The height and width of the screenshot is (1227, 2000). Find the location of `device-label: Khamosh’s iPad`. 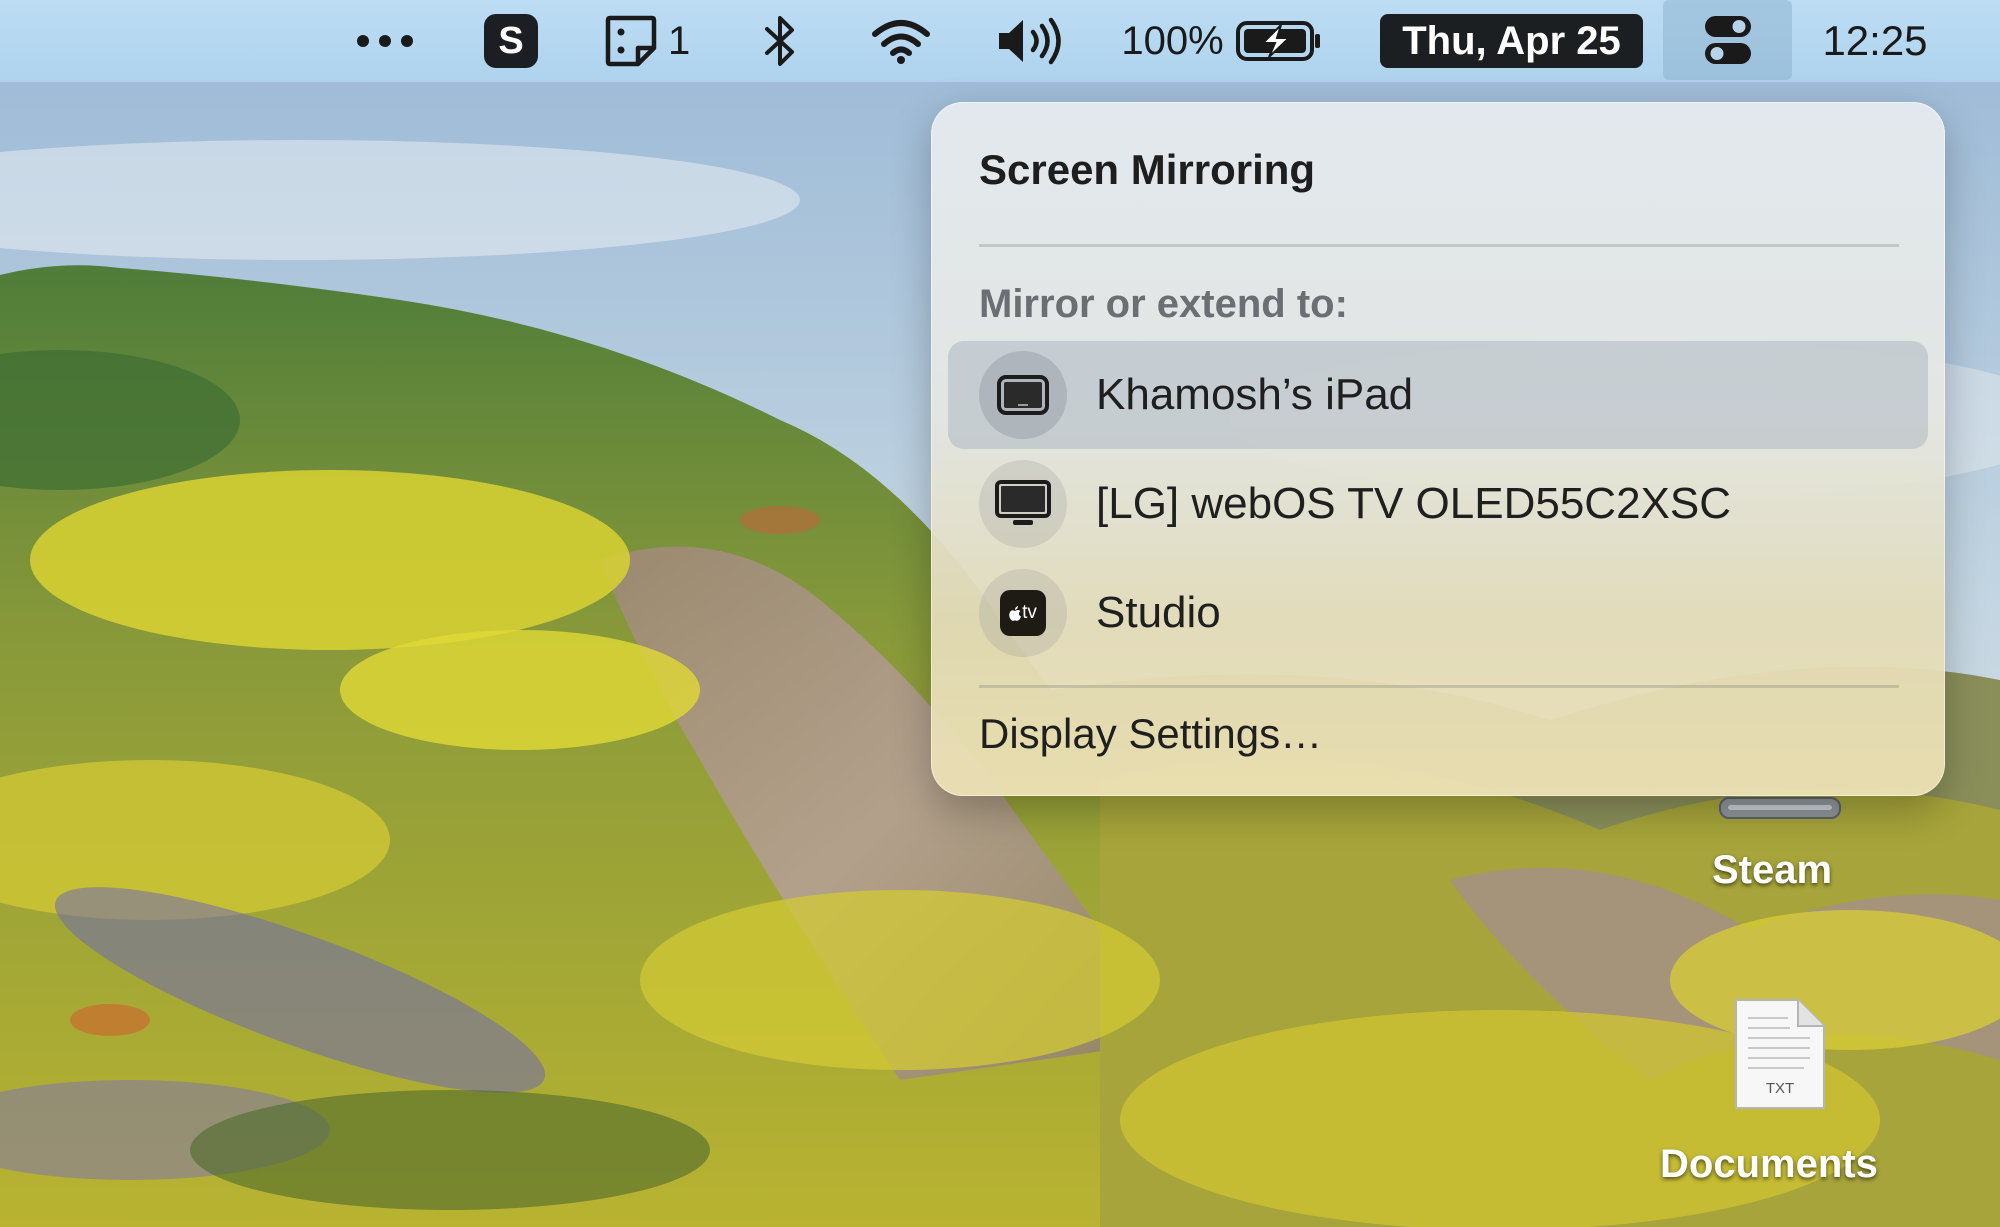

device-label: Khamosh’s iPad is located at coordinates (1255, 394).